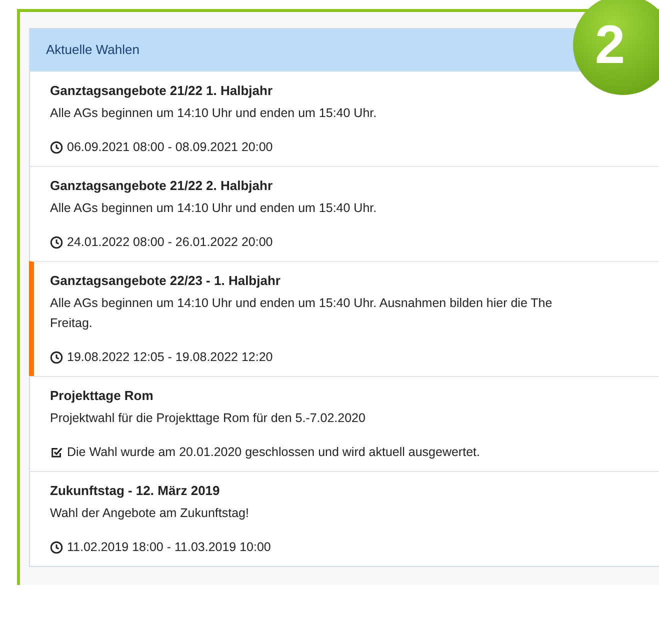  I want to click on election-footer: 06.09.2021 08:00 - 08.09.2021 20:00, so click(170, 147).